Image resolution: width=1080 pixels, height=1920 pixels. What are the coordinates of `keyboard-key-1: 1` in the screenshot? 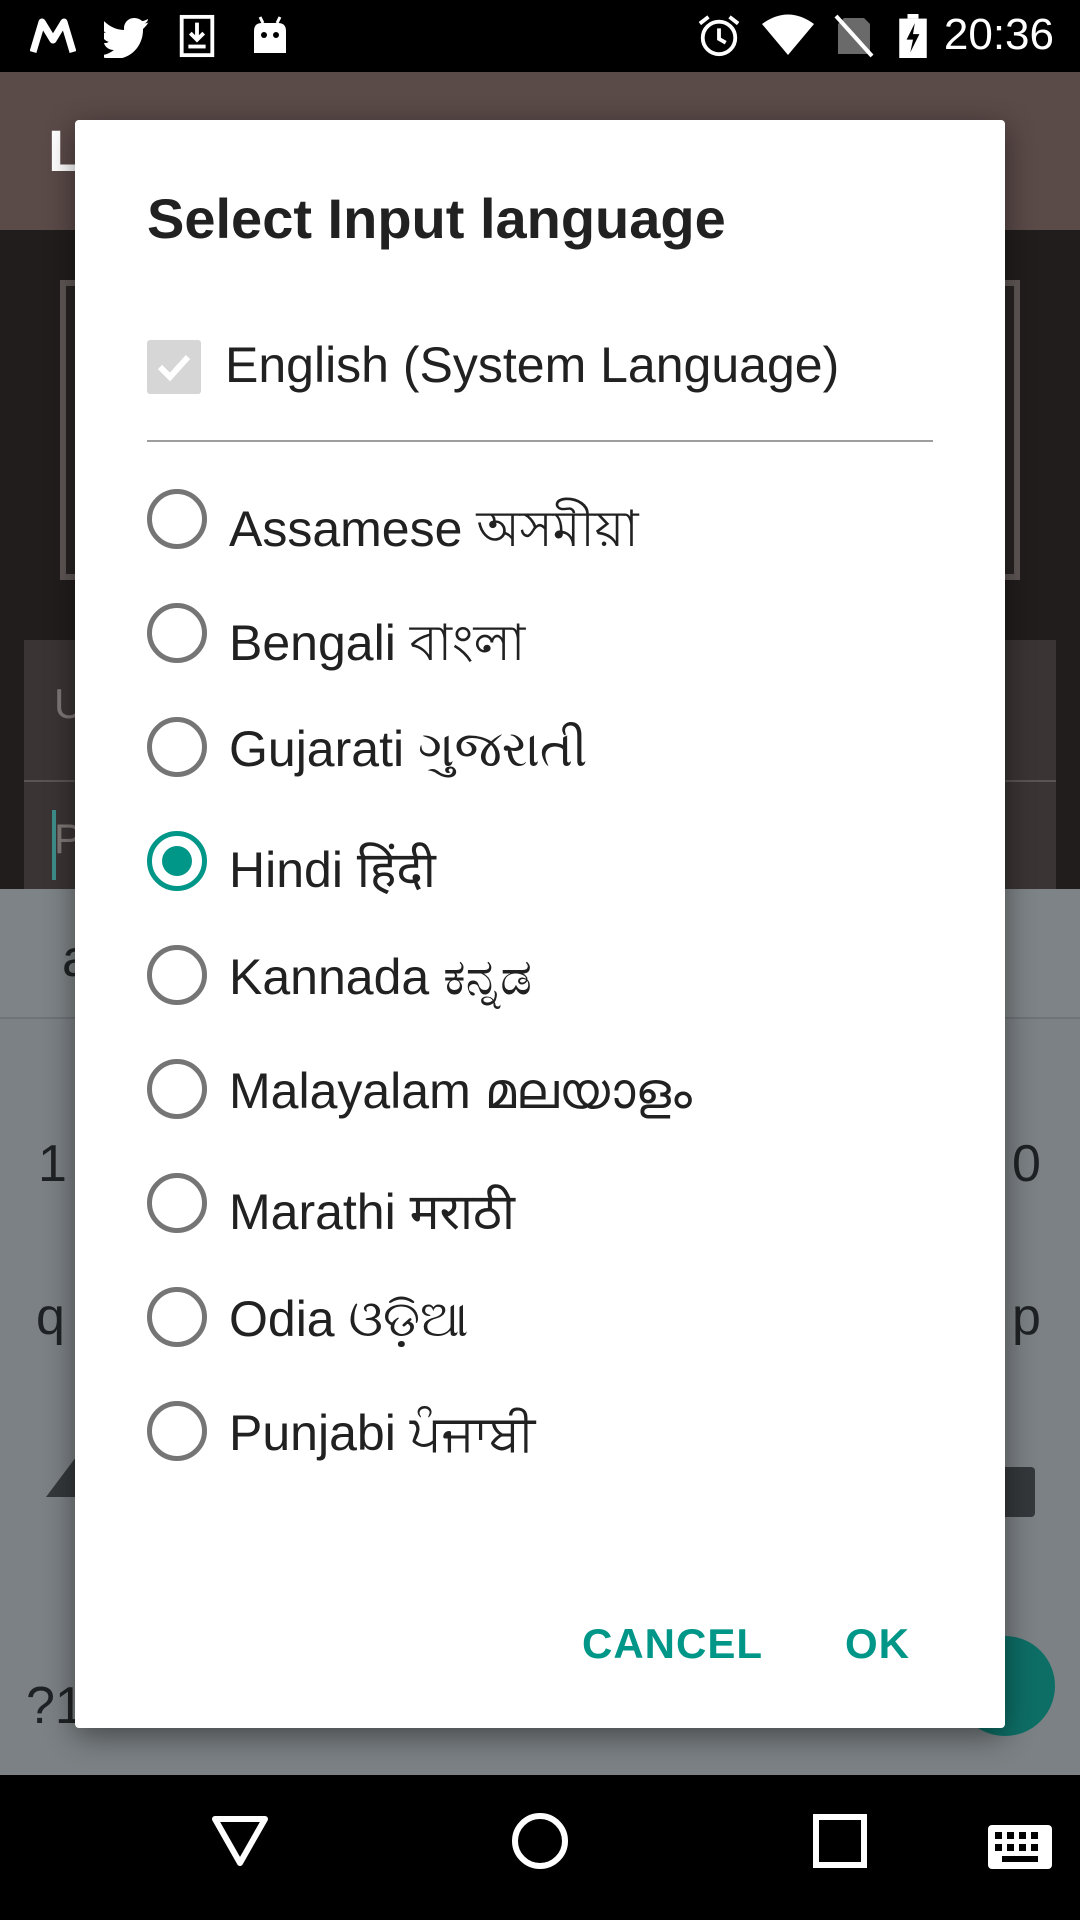 It's located at (52, 1164).